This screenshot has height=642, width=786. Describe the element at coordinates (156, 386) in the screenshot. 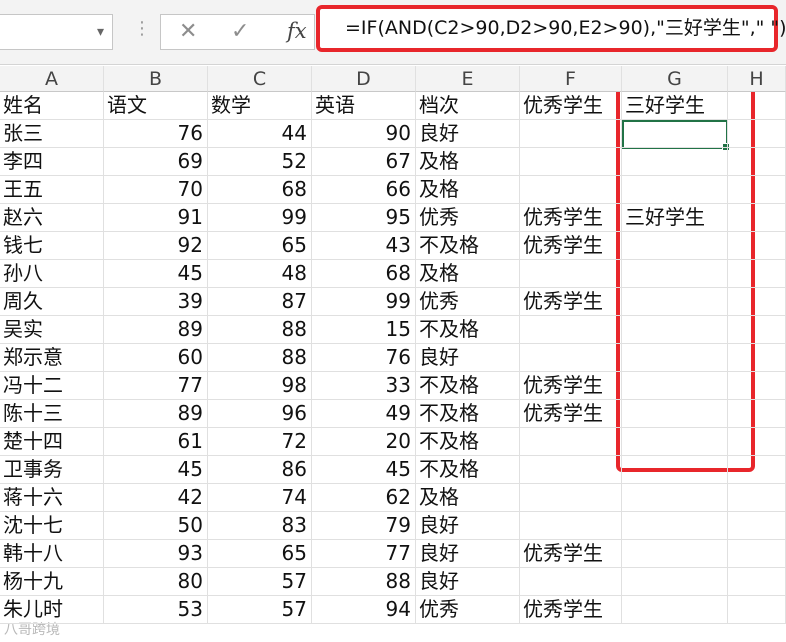

I see `table-cell: 77` at that location.